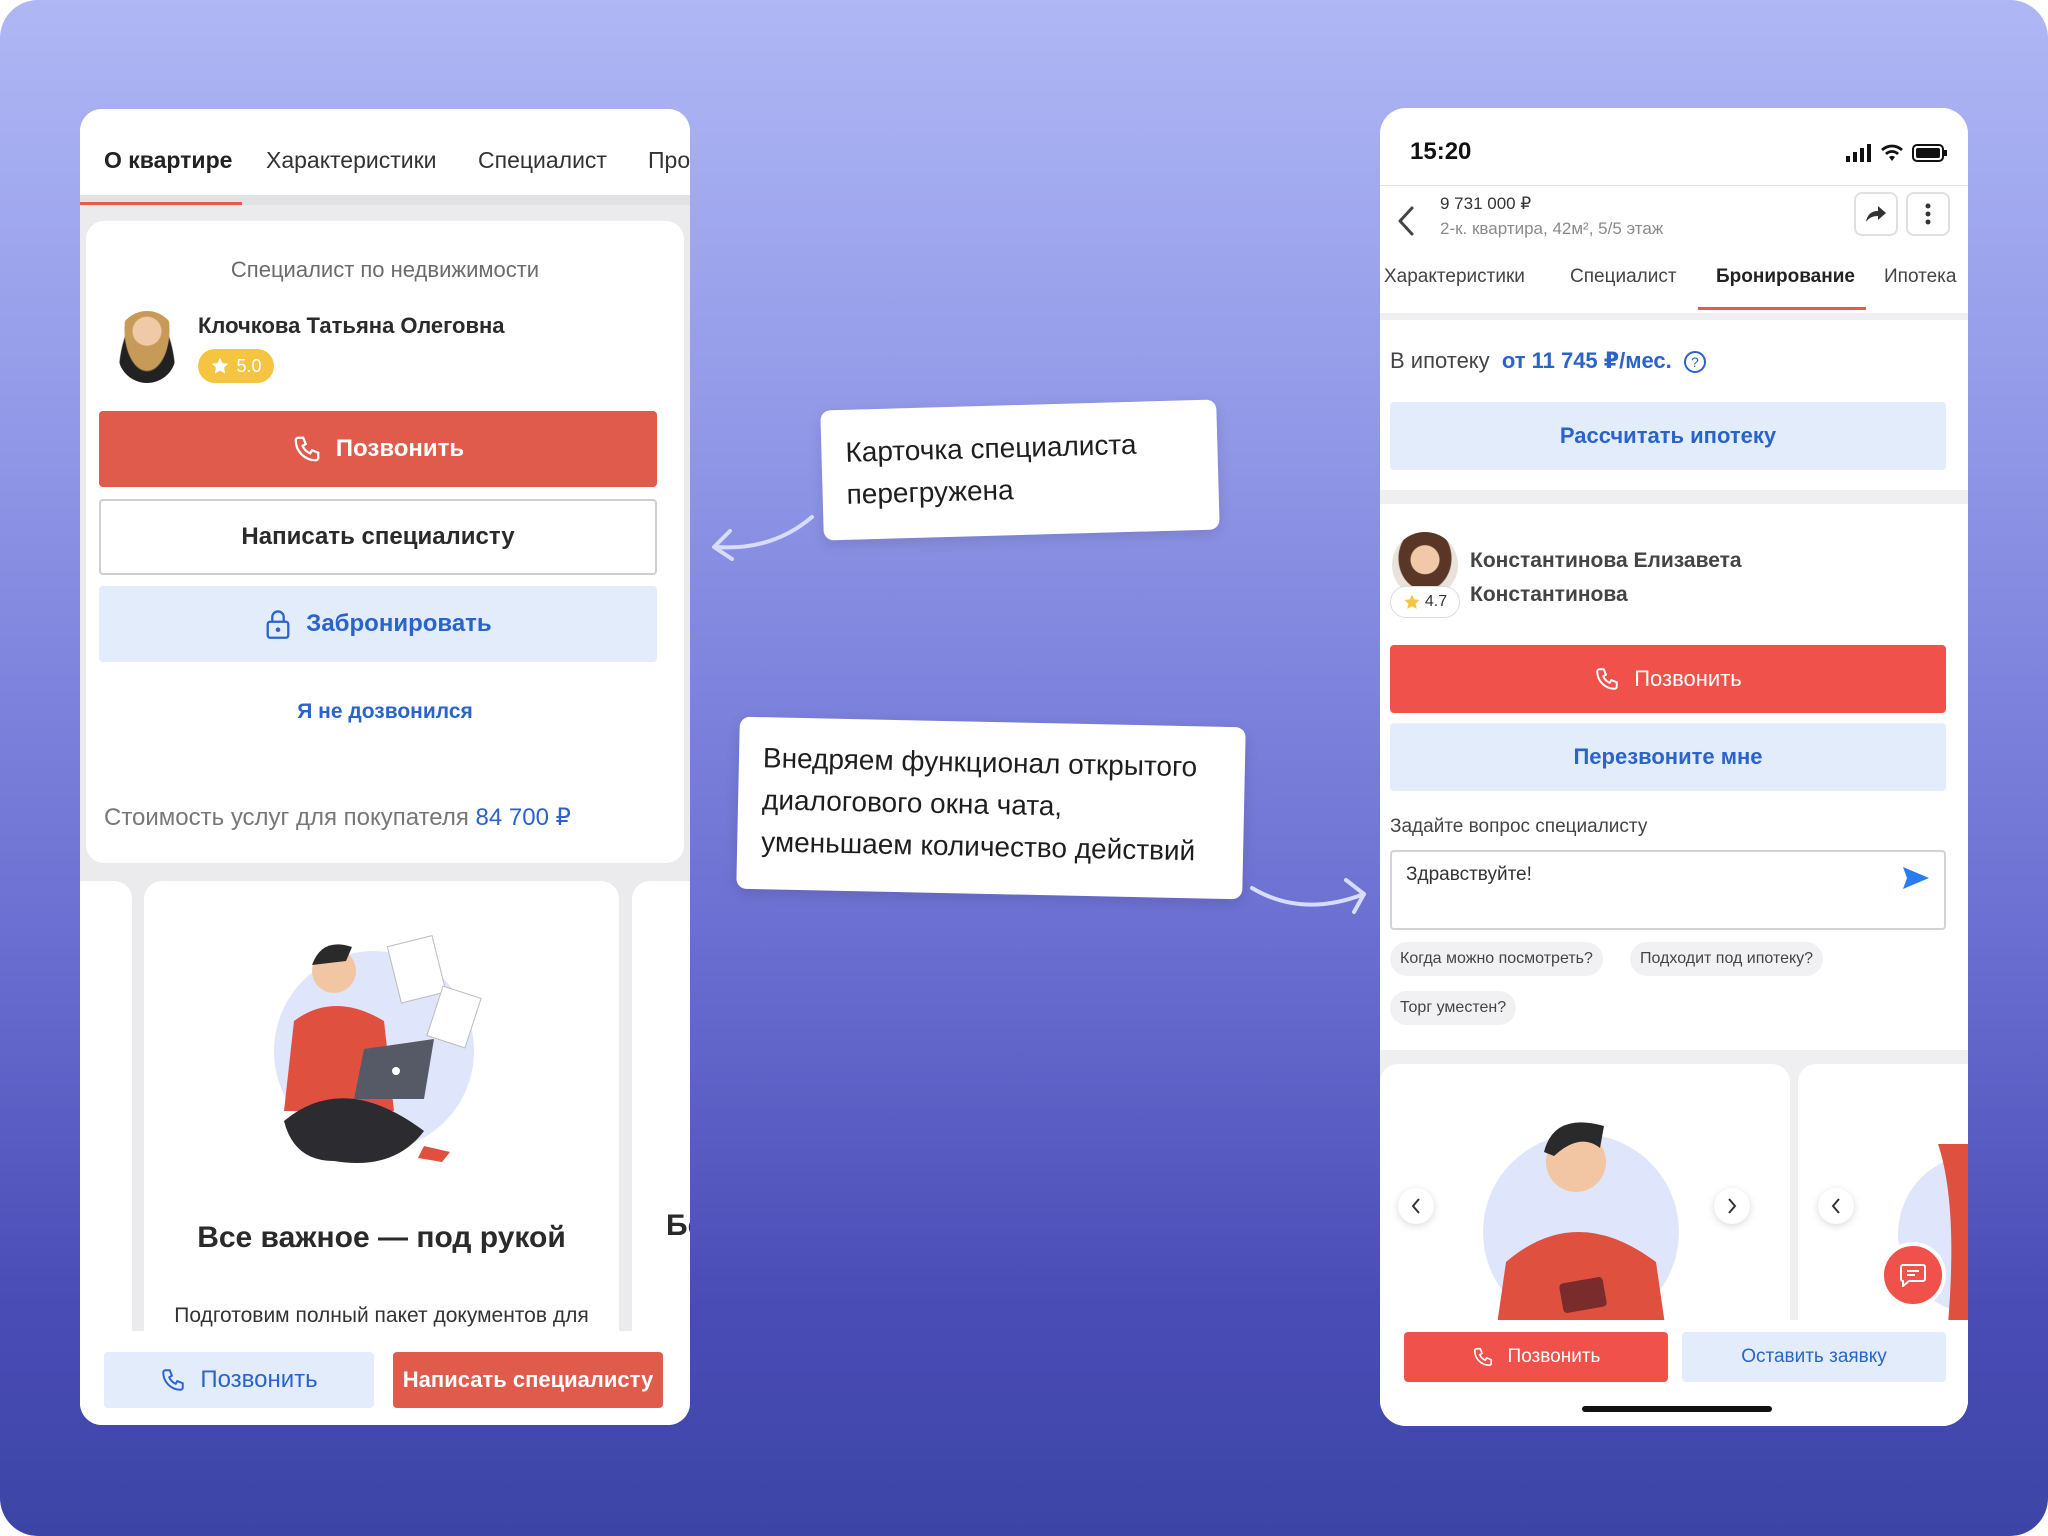 The width and height of the screenshot is (2048, 1536). What do you see at coordinates (1674, 185) in the screenshot?
I see `divider` at bounding box center [1674, 185].